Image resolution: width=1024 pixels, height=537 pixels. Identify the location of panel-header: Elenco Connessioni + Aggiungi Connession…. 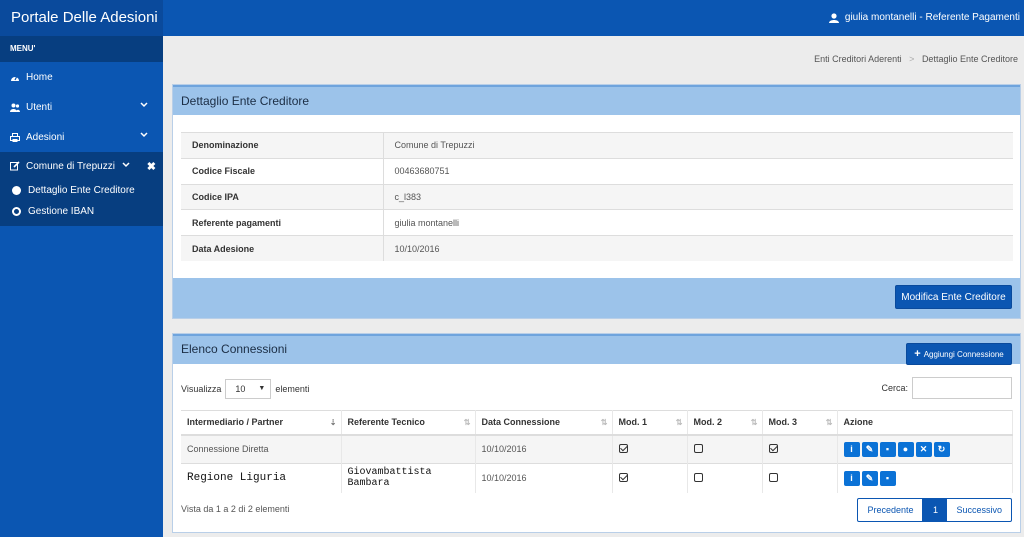
(596, 349).